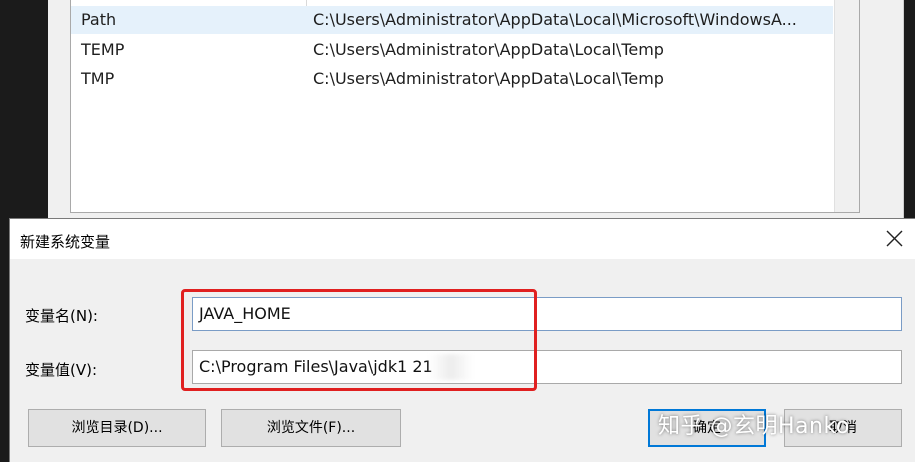  I want to click on dialog-titlebar: 新建系统变量, so click(462, 239).